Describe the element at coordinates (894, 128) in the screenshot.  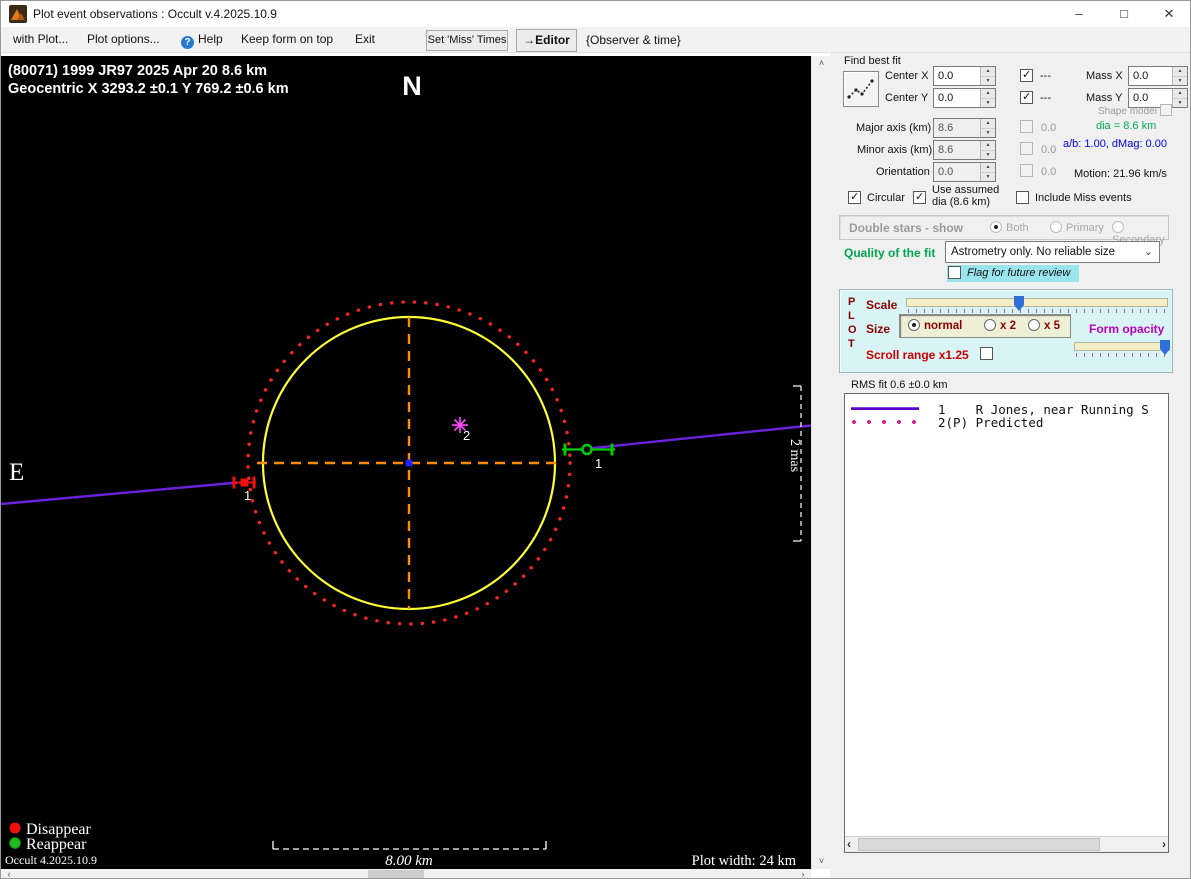
I see `major-axis-label: Major axis (km)` at that location.